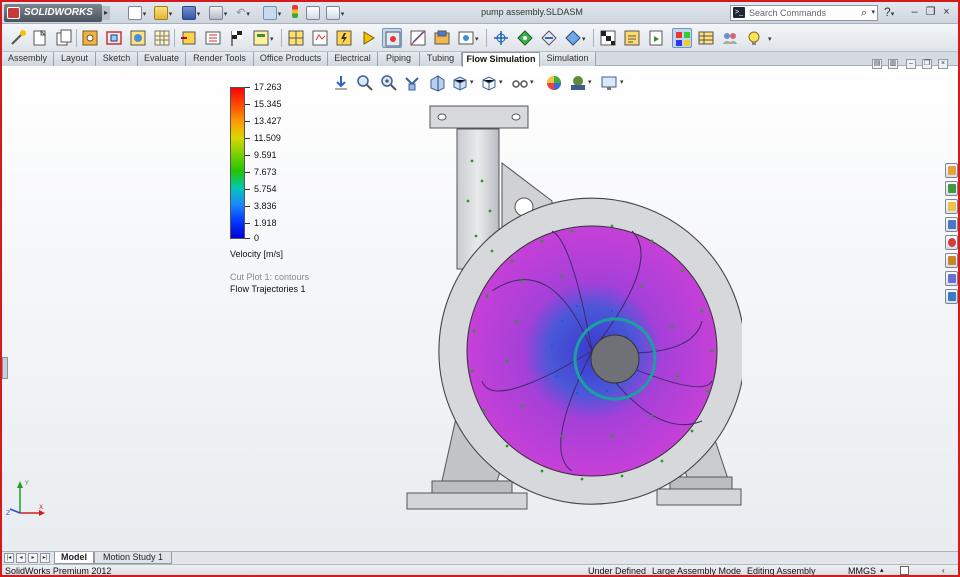 The width and height of the screenshot is (960, 577). What do you see at coordinates (914, 12) in the screenshot?
I see `minimize-button: –` at bounding box center [914, 12].